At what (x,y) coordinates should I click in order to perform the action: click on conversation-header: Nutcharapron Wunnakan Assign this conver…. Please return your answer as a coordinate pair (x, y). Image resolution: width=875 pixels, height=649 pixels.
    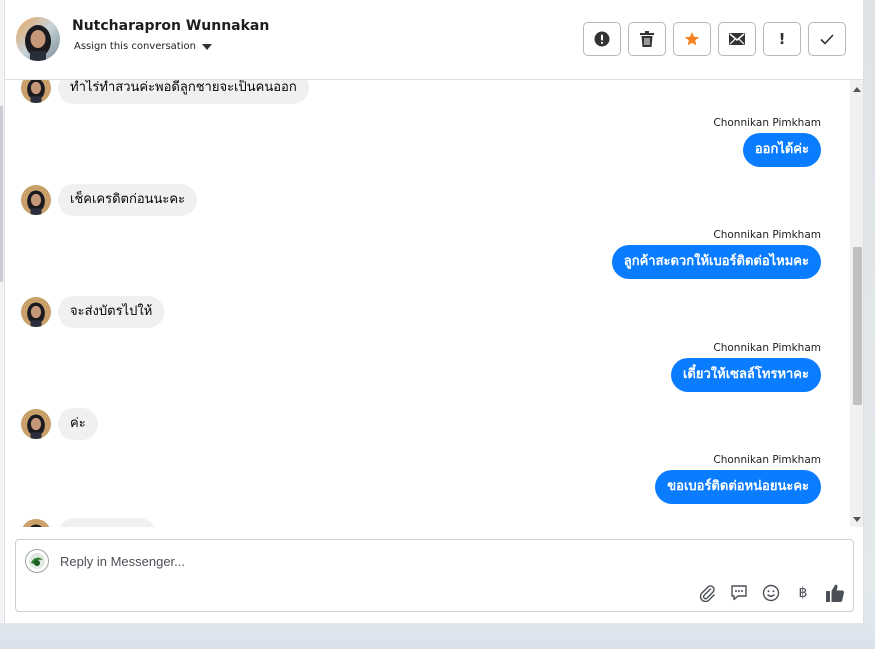
    Looking at the image, I should click on (434, 40).